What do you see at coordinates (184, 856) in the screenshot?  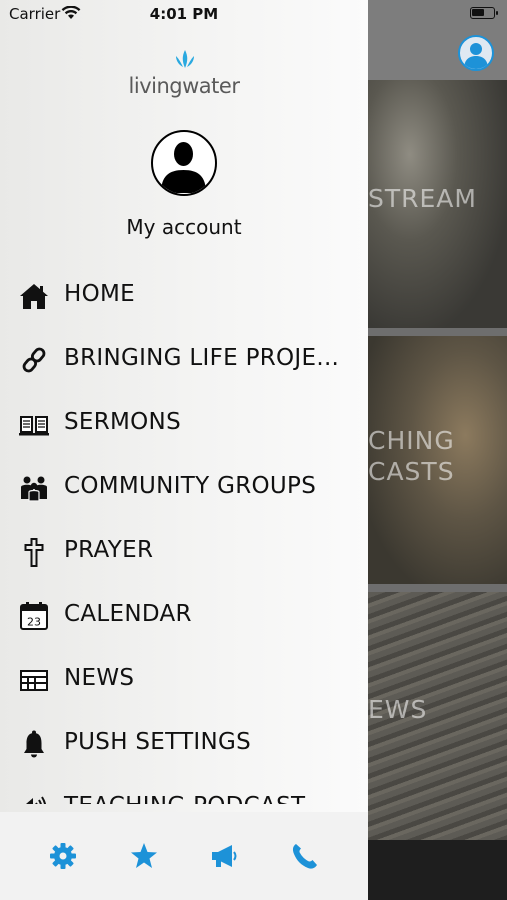 I see `drawer-bottom-bar` at bounding box center [184, 856].